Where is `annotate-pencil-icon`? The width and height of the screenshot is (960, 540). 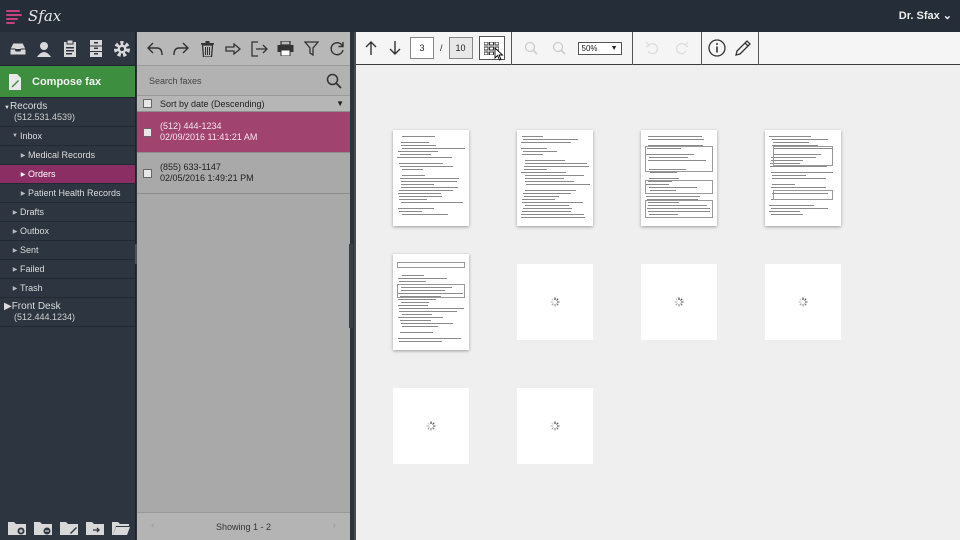
annotate-pencil-icon is located at coordinates (743, 48).